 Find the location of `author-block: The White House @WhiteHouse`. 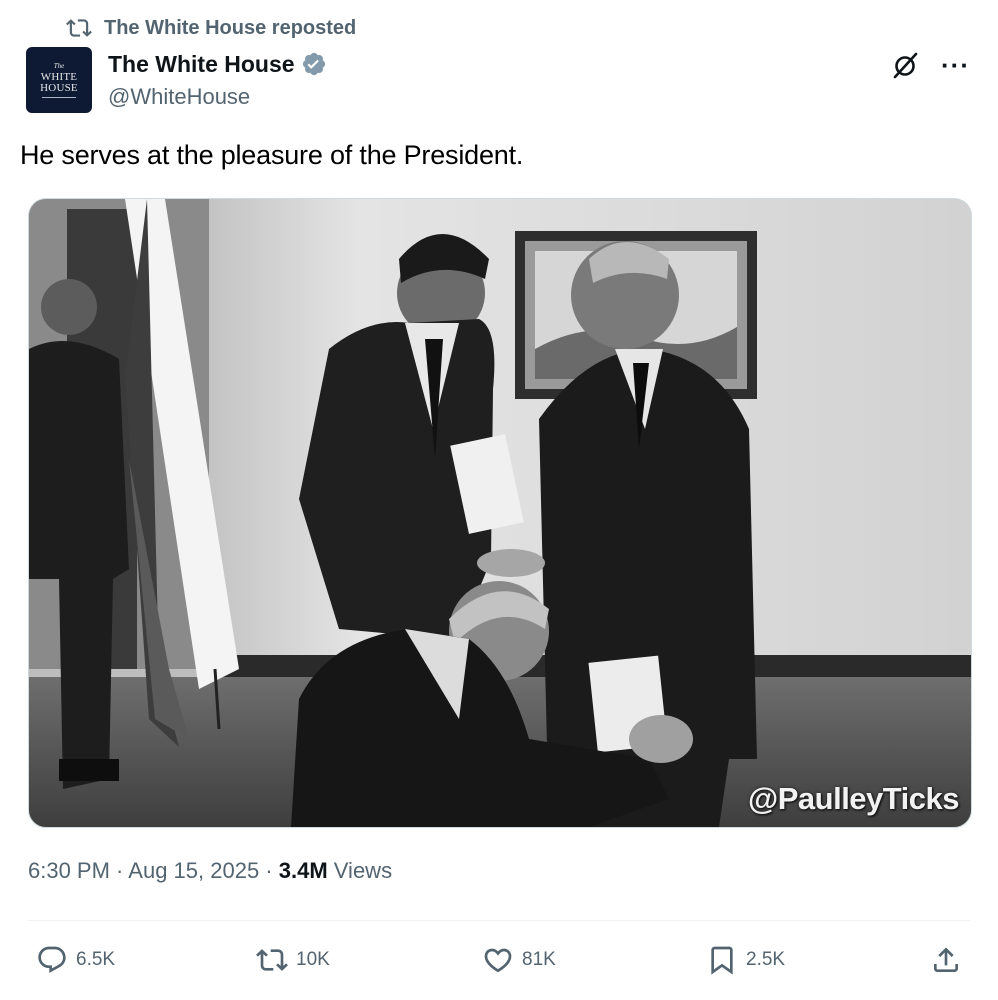

author-block: The White House @WhiteHouse is located at coordinates (217, 79).